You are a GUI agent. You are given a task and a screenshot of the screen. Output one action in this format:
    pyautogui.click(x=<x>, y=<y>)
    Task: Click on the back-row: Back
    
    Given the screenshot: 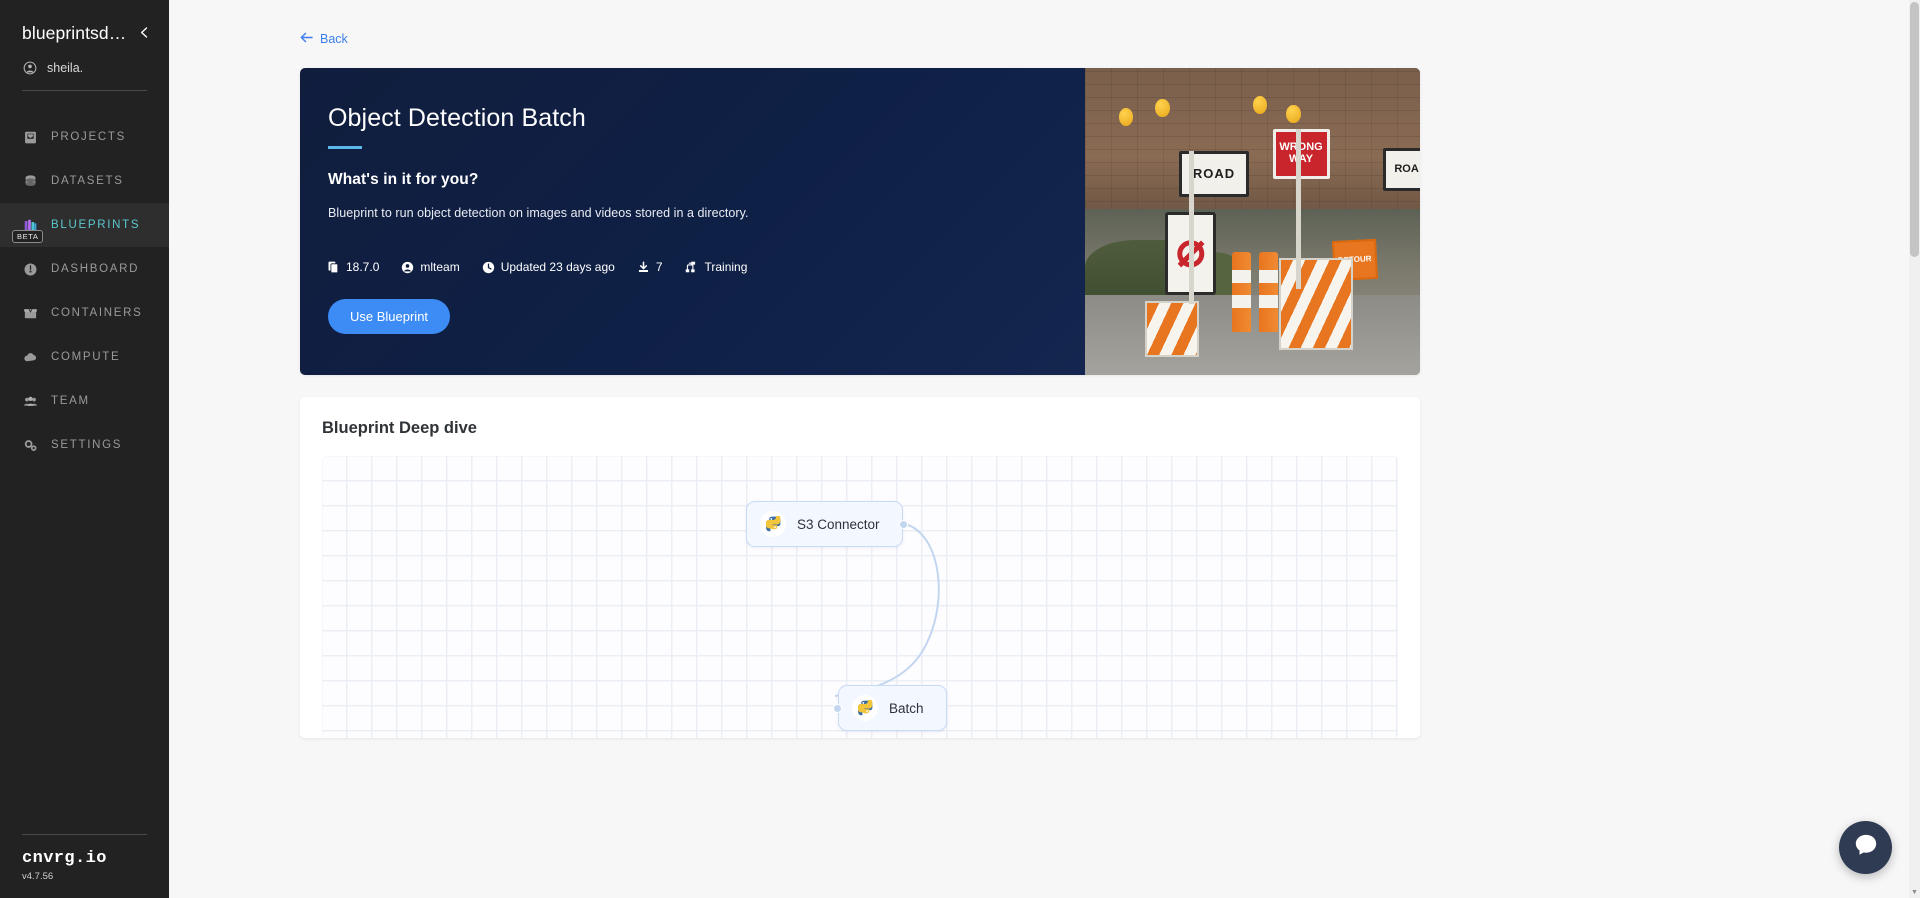 What is the action you would take?
    pyautogui.click(x=1044, y=24)
    